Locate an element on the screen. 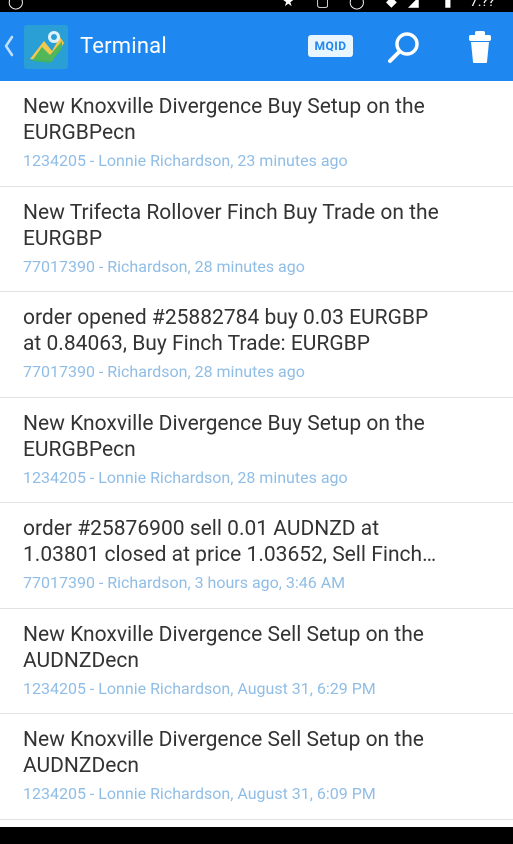 The width and height of the screenshot is (513, 844). message-title-line: at 0.84063, Buy Finch Trade: EURGBP is located at coordinates (196, 344).